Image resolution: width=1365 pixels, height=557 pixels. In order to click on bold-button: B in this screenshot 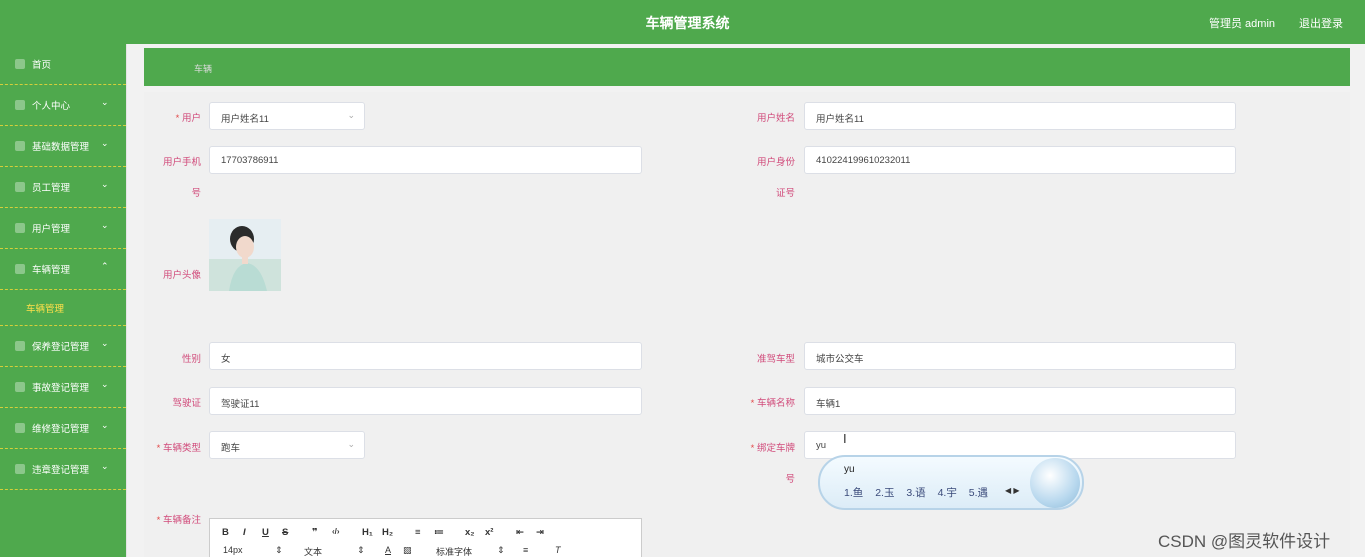, I will do `click(225, 532)`.